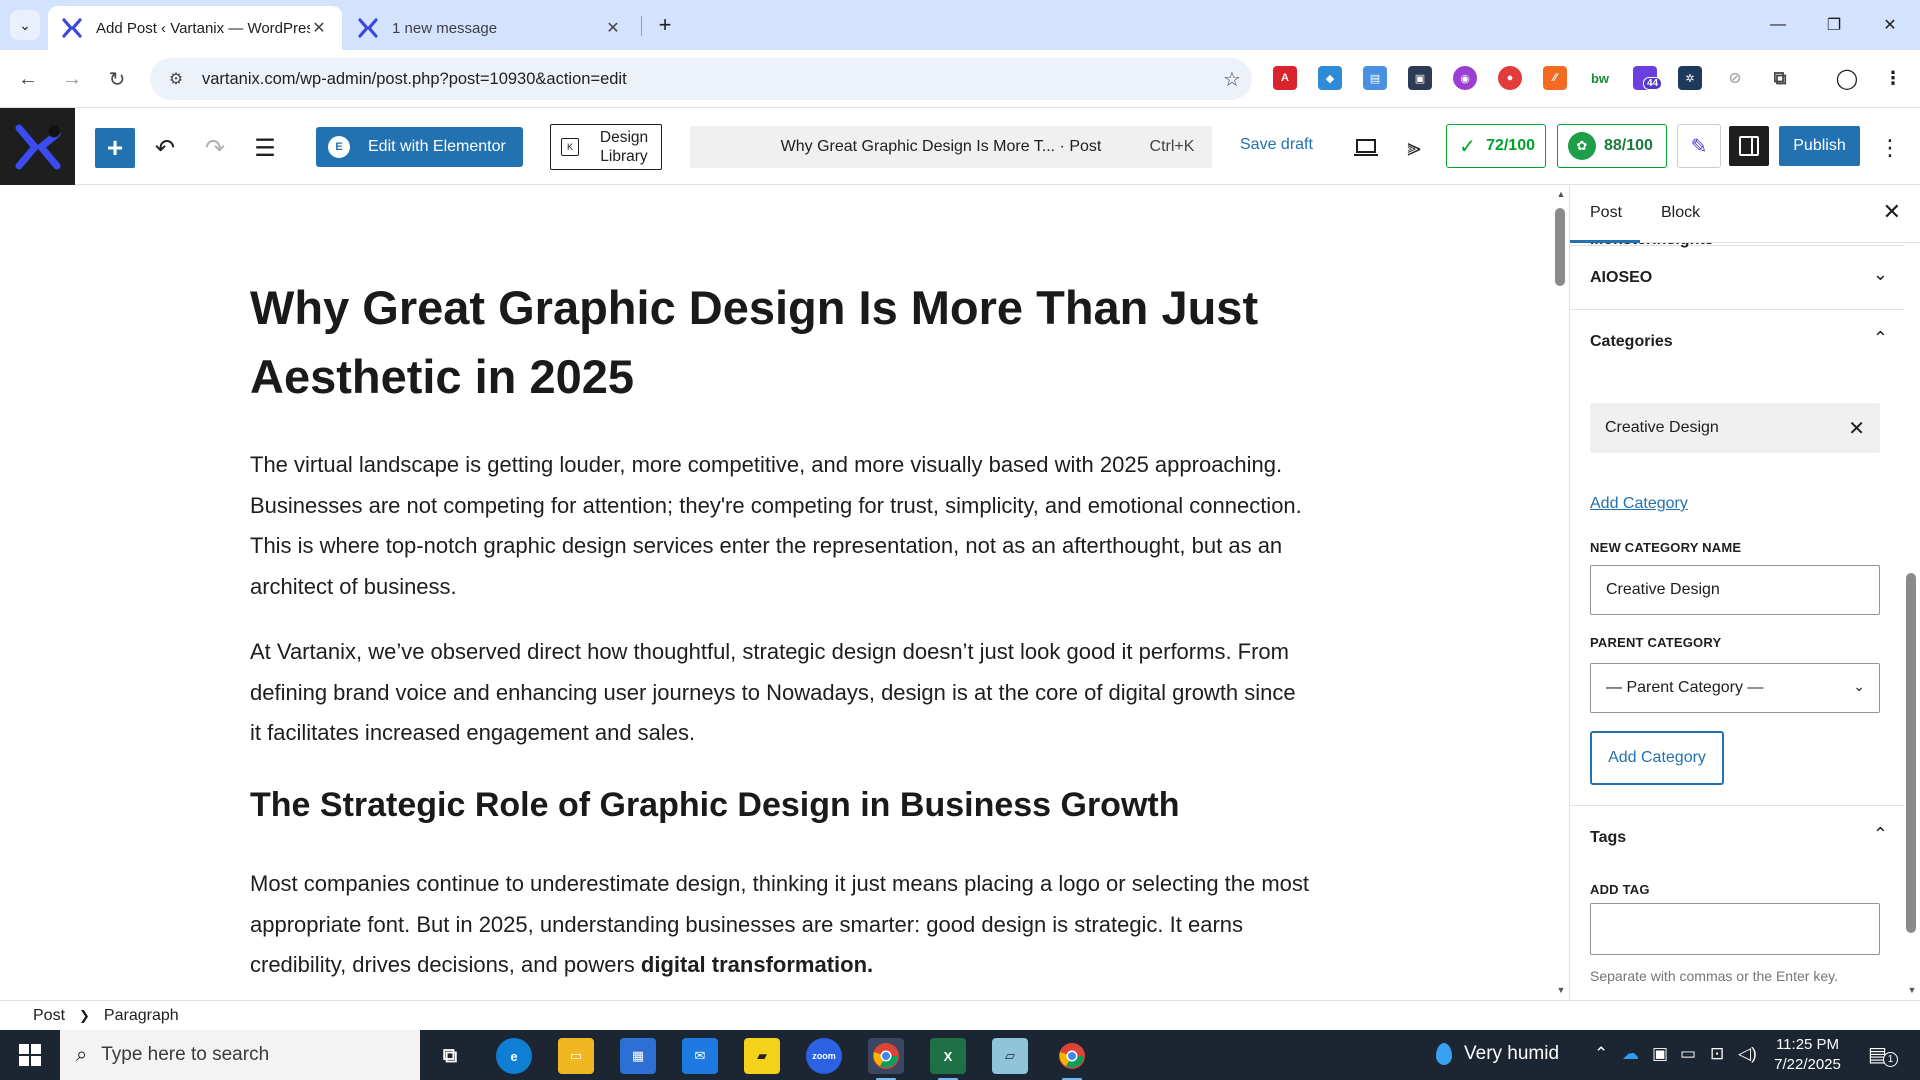 The width and height of the screenshot is (1920, 1080). What do you see at coordinates (665, 25) in the screenshot?
I see `new-tab-icon: +` at bounding box center [665, 25].